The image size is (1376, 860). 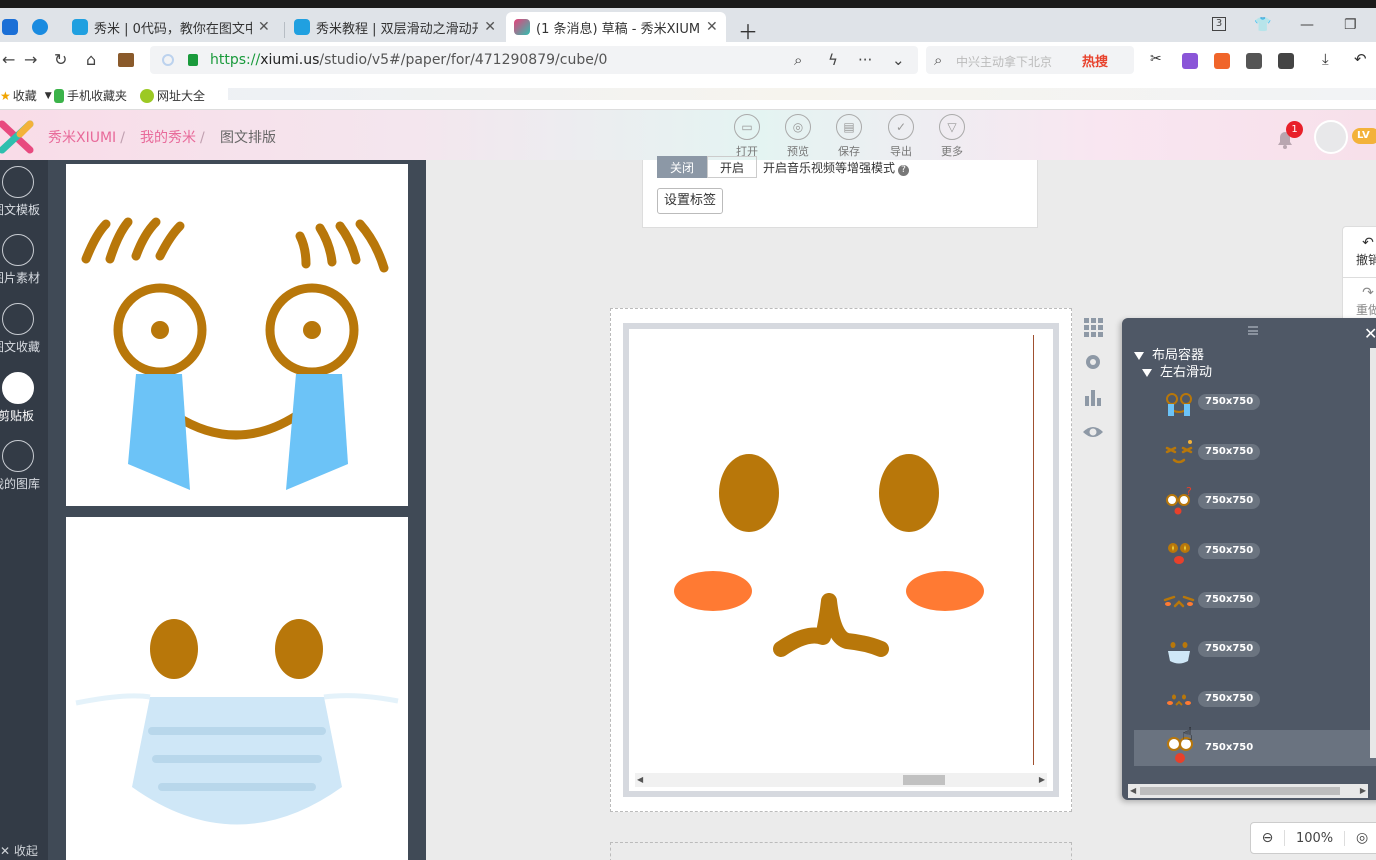 What do you see at coordinates (1364, 251) in the screenshot?
I see `undo-button: ↶ 撤销` at bounding box center [1364, 251].